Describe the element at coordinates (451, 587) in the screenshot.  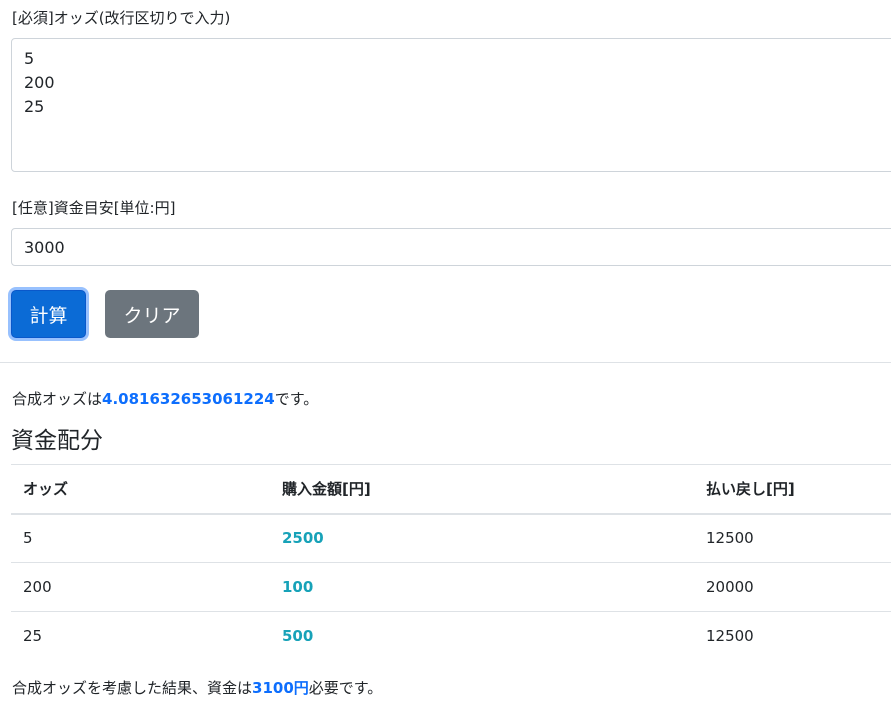
I see `table-row: 200 100 20000` at that location.